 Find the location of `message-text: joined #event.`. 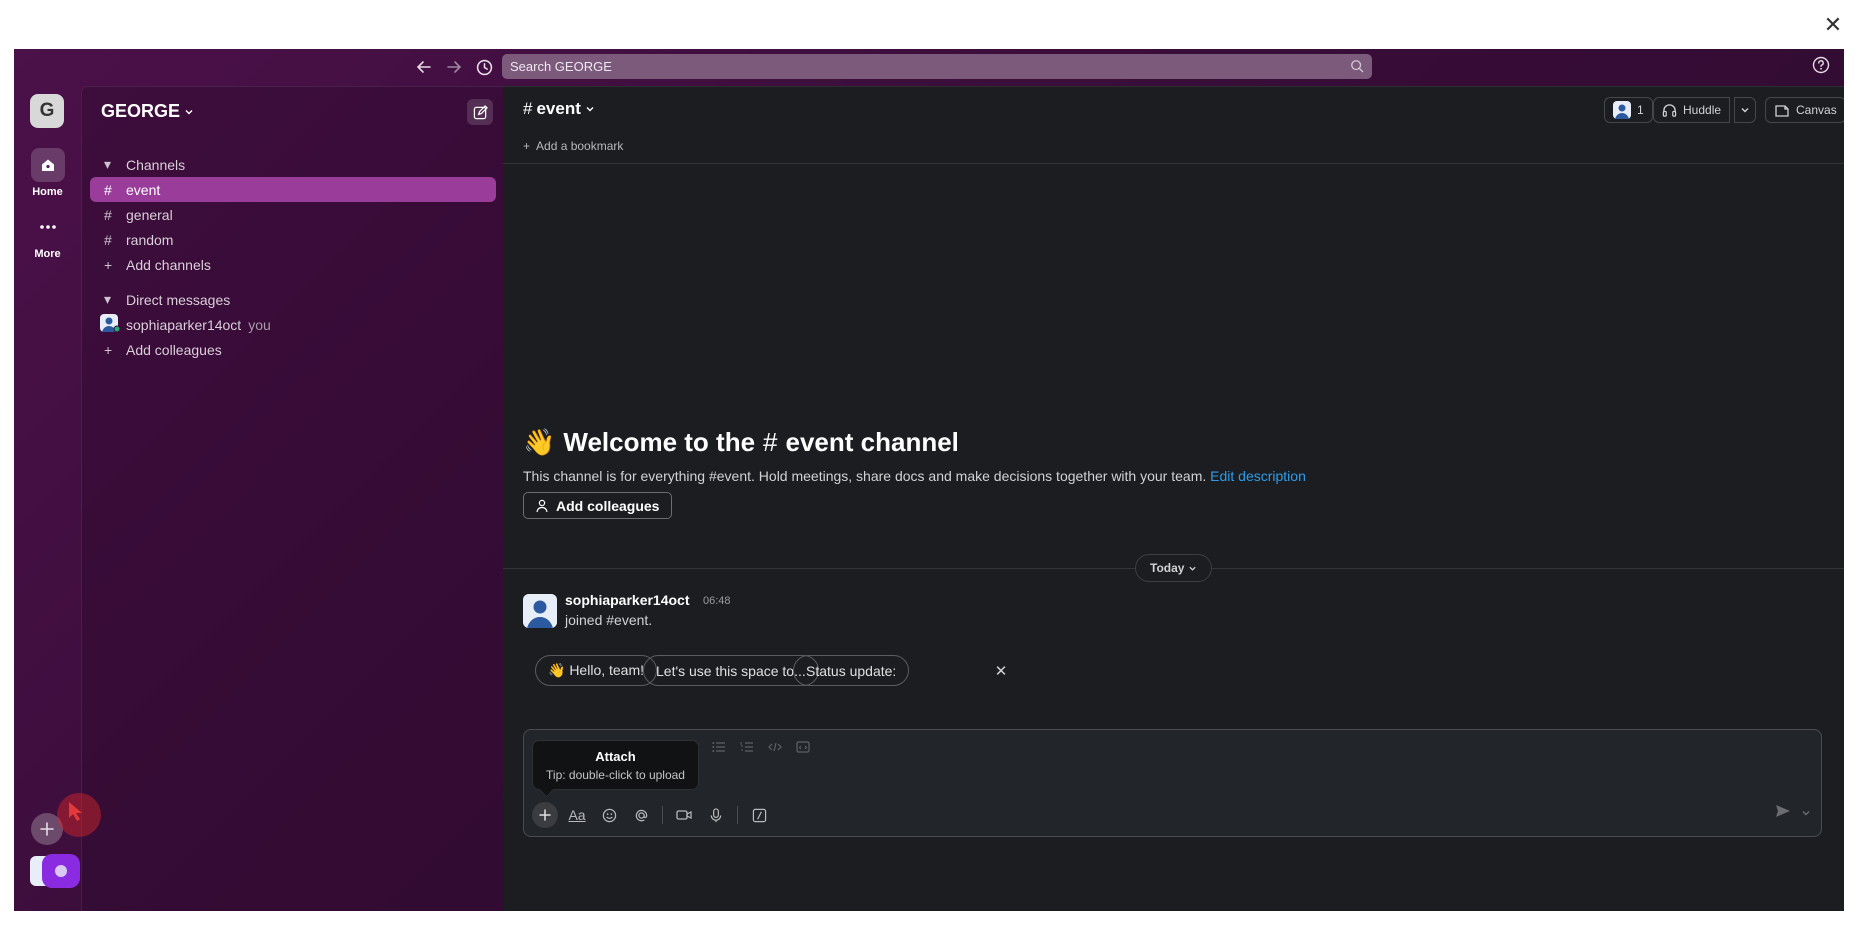

message-text: joined #event. is located at coordinates (609, 620).